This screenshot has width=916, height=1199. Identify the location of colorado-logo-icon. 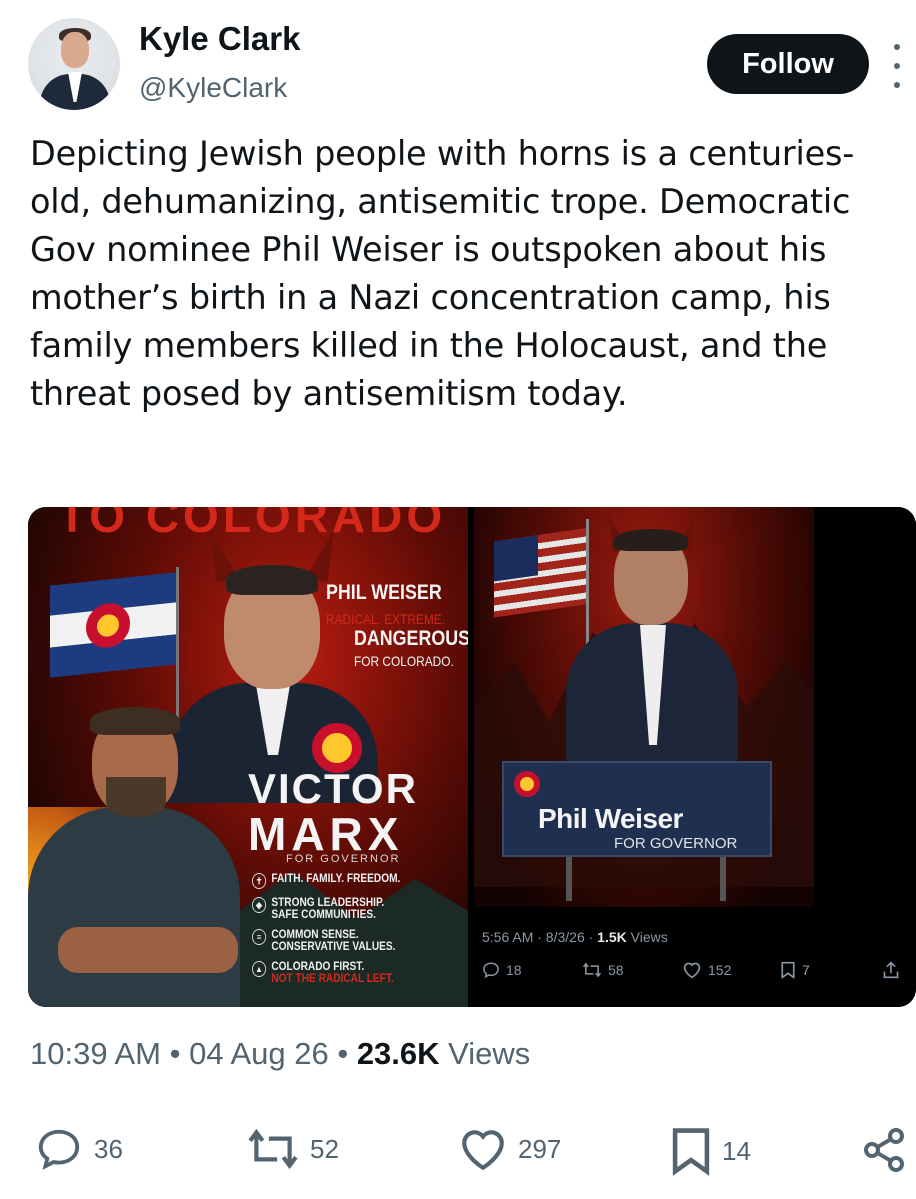
(527, 784).